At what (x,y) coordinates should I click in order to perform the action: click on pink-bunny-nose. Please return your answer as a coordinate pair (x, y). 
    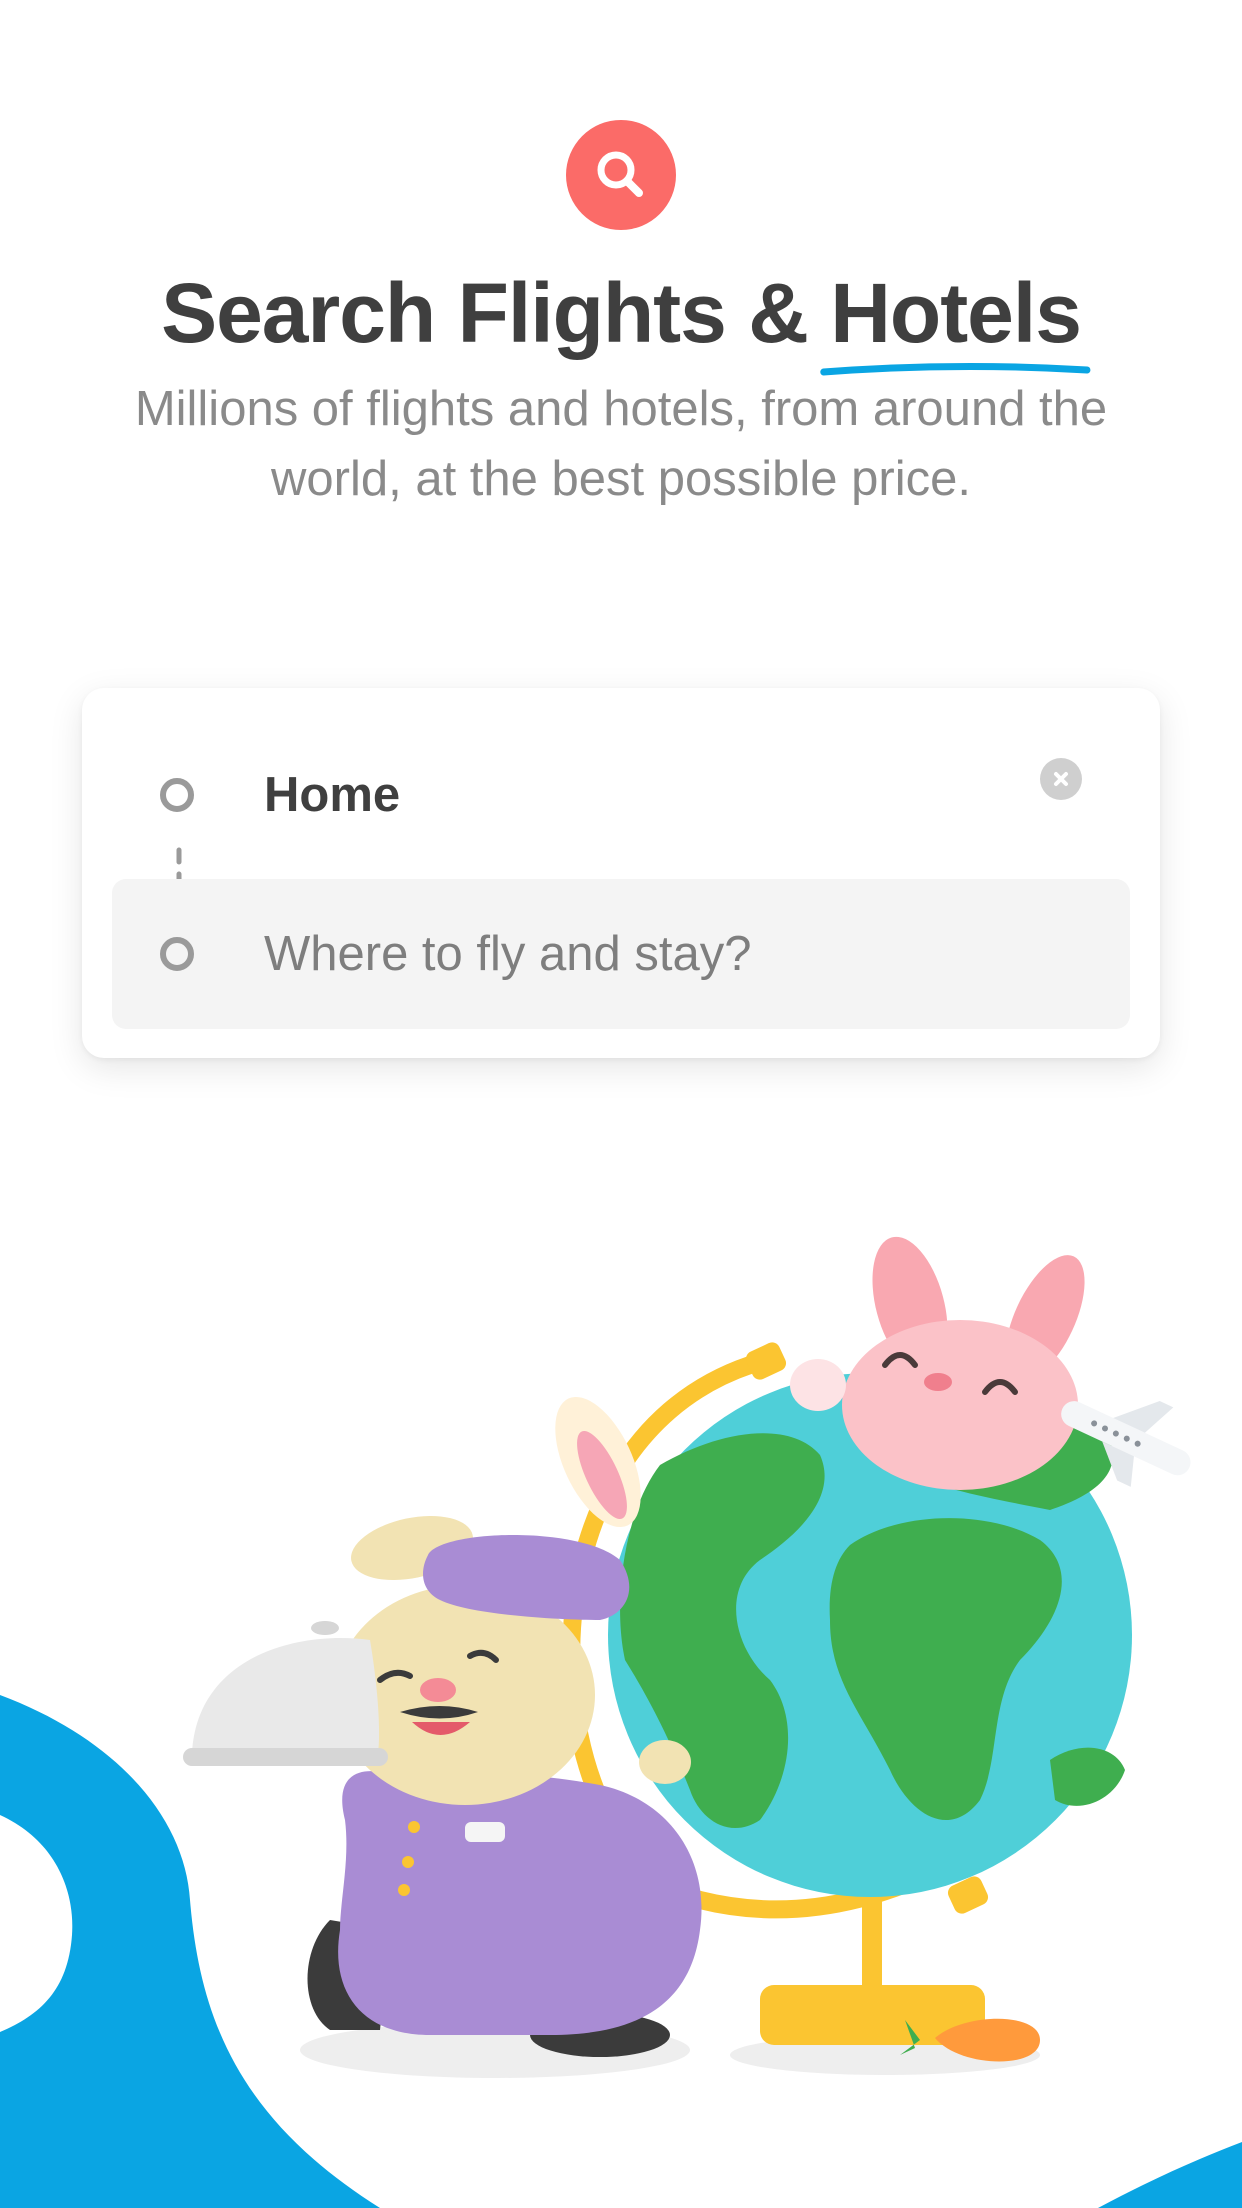
    Looking at the image, I should click on (938, 1382).